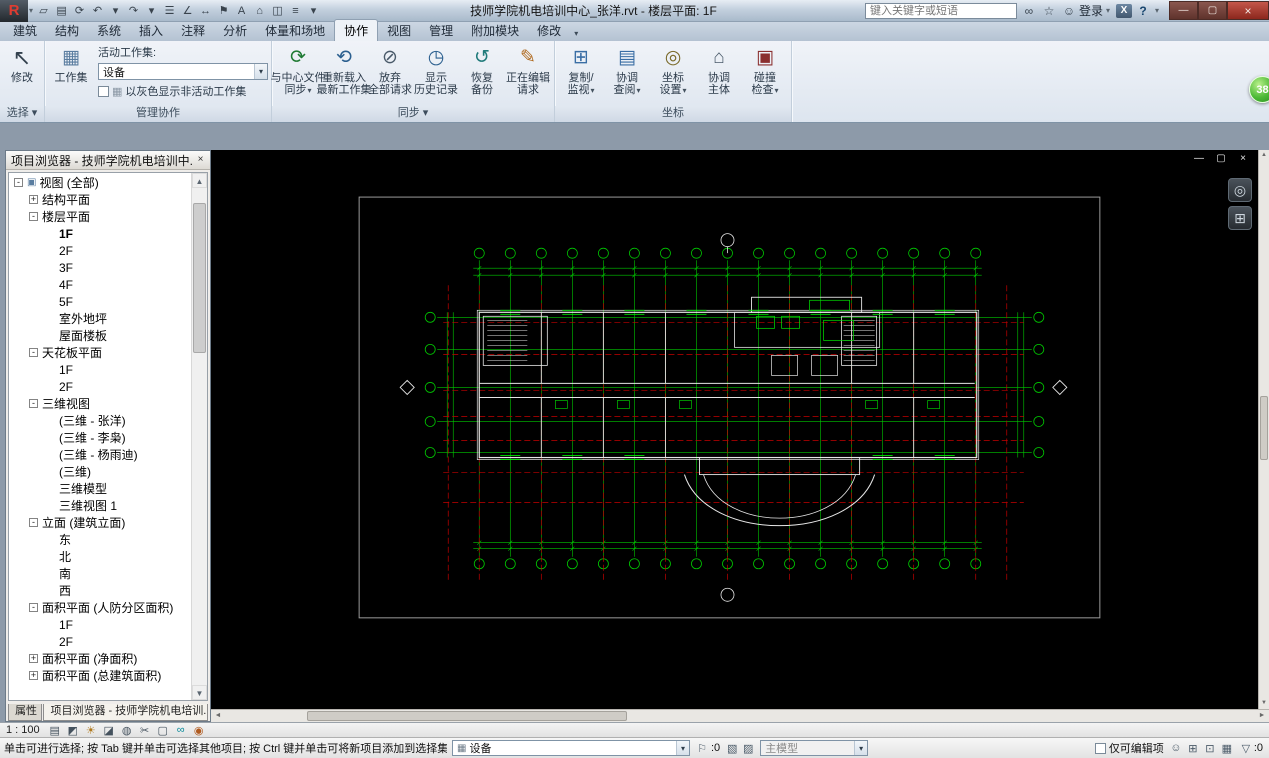 Image resolution: width=1269 pixels, height=758 pixels. Describe the element at coordinates (109, 30) in the screenshot. I see `tab-systems: 系统` at that location.